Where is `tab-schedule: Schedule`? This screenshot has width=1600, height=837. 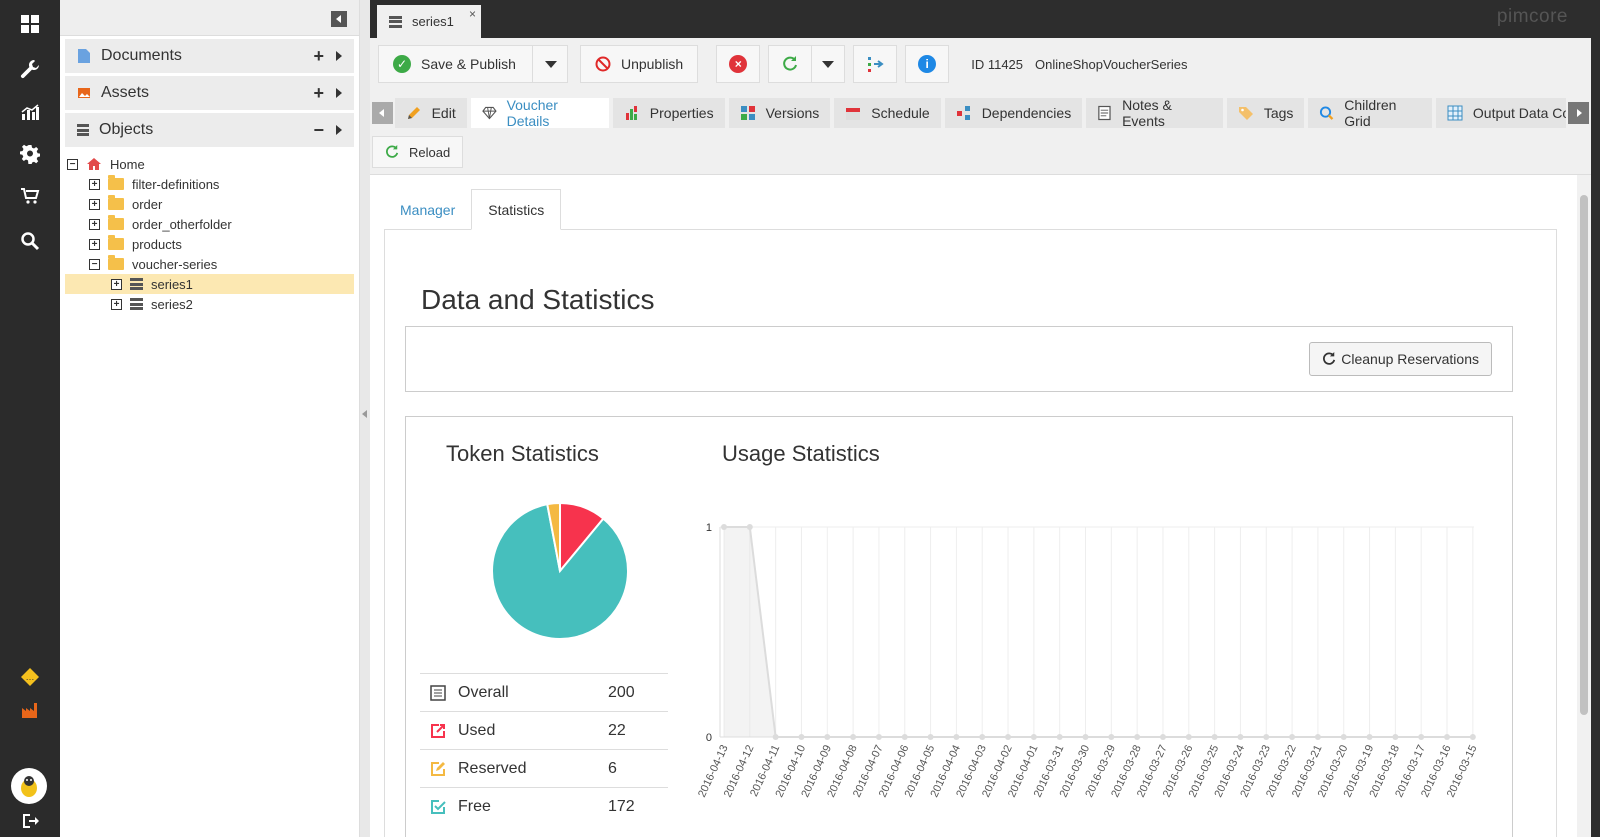
tab-schedule: Schedule is located at coordinates (887, 113).